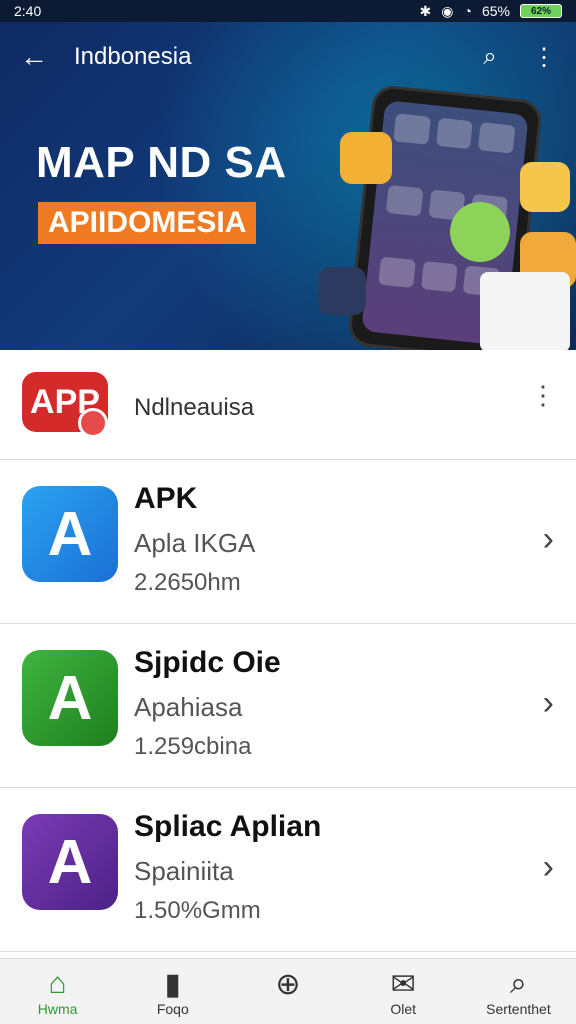 This screenshot has height=1024, width=576. I want to click on signal-text: 65%, so click(495, 11).